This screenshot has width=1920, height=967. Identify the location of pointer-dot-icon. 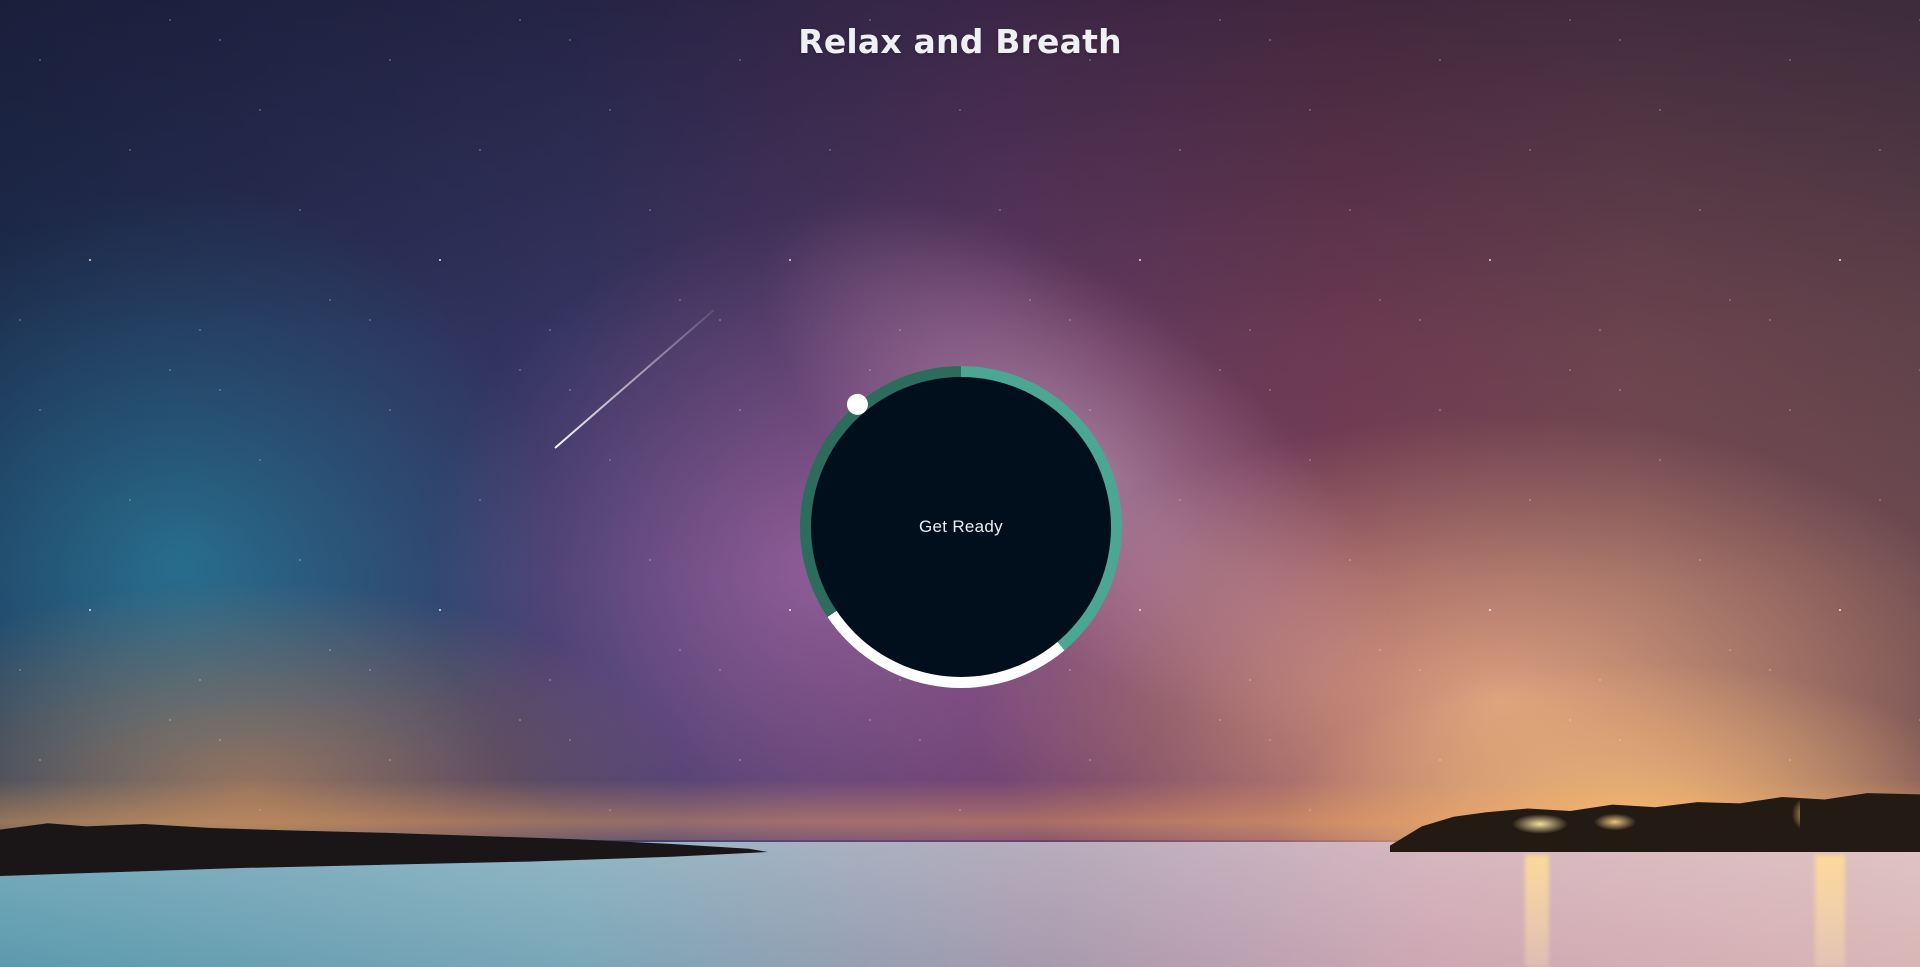
(857, 404).